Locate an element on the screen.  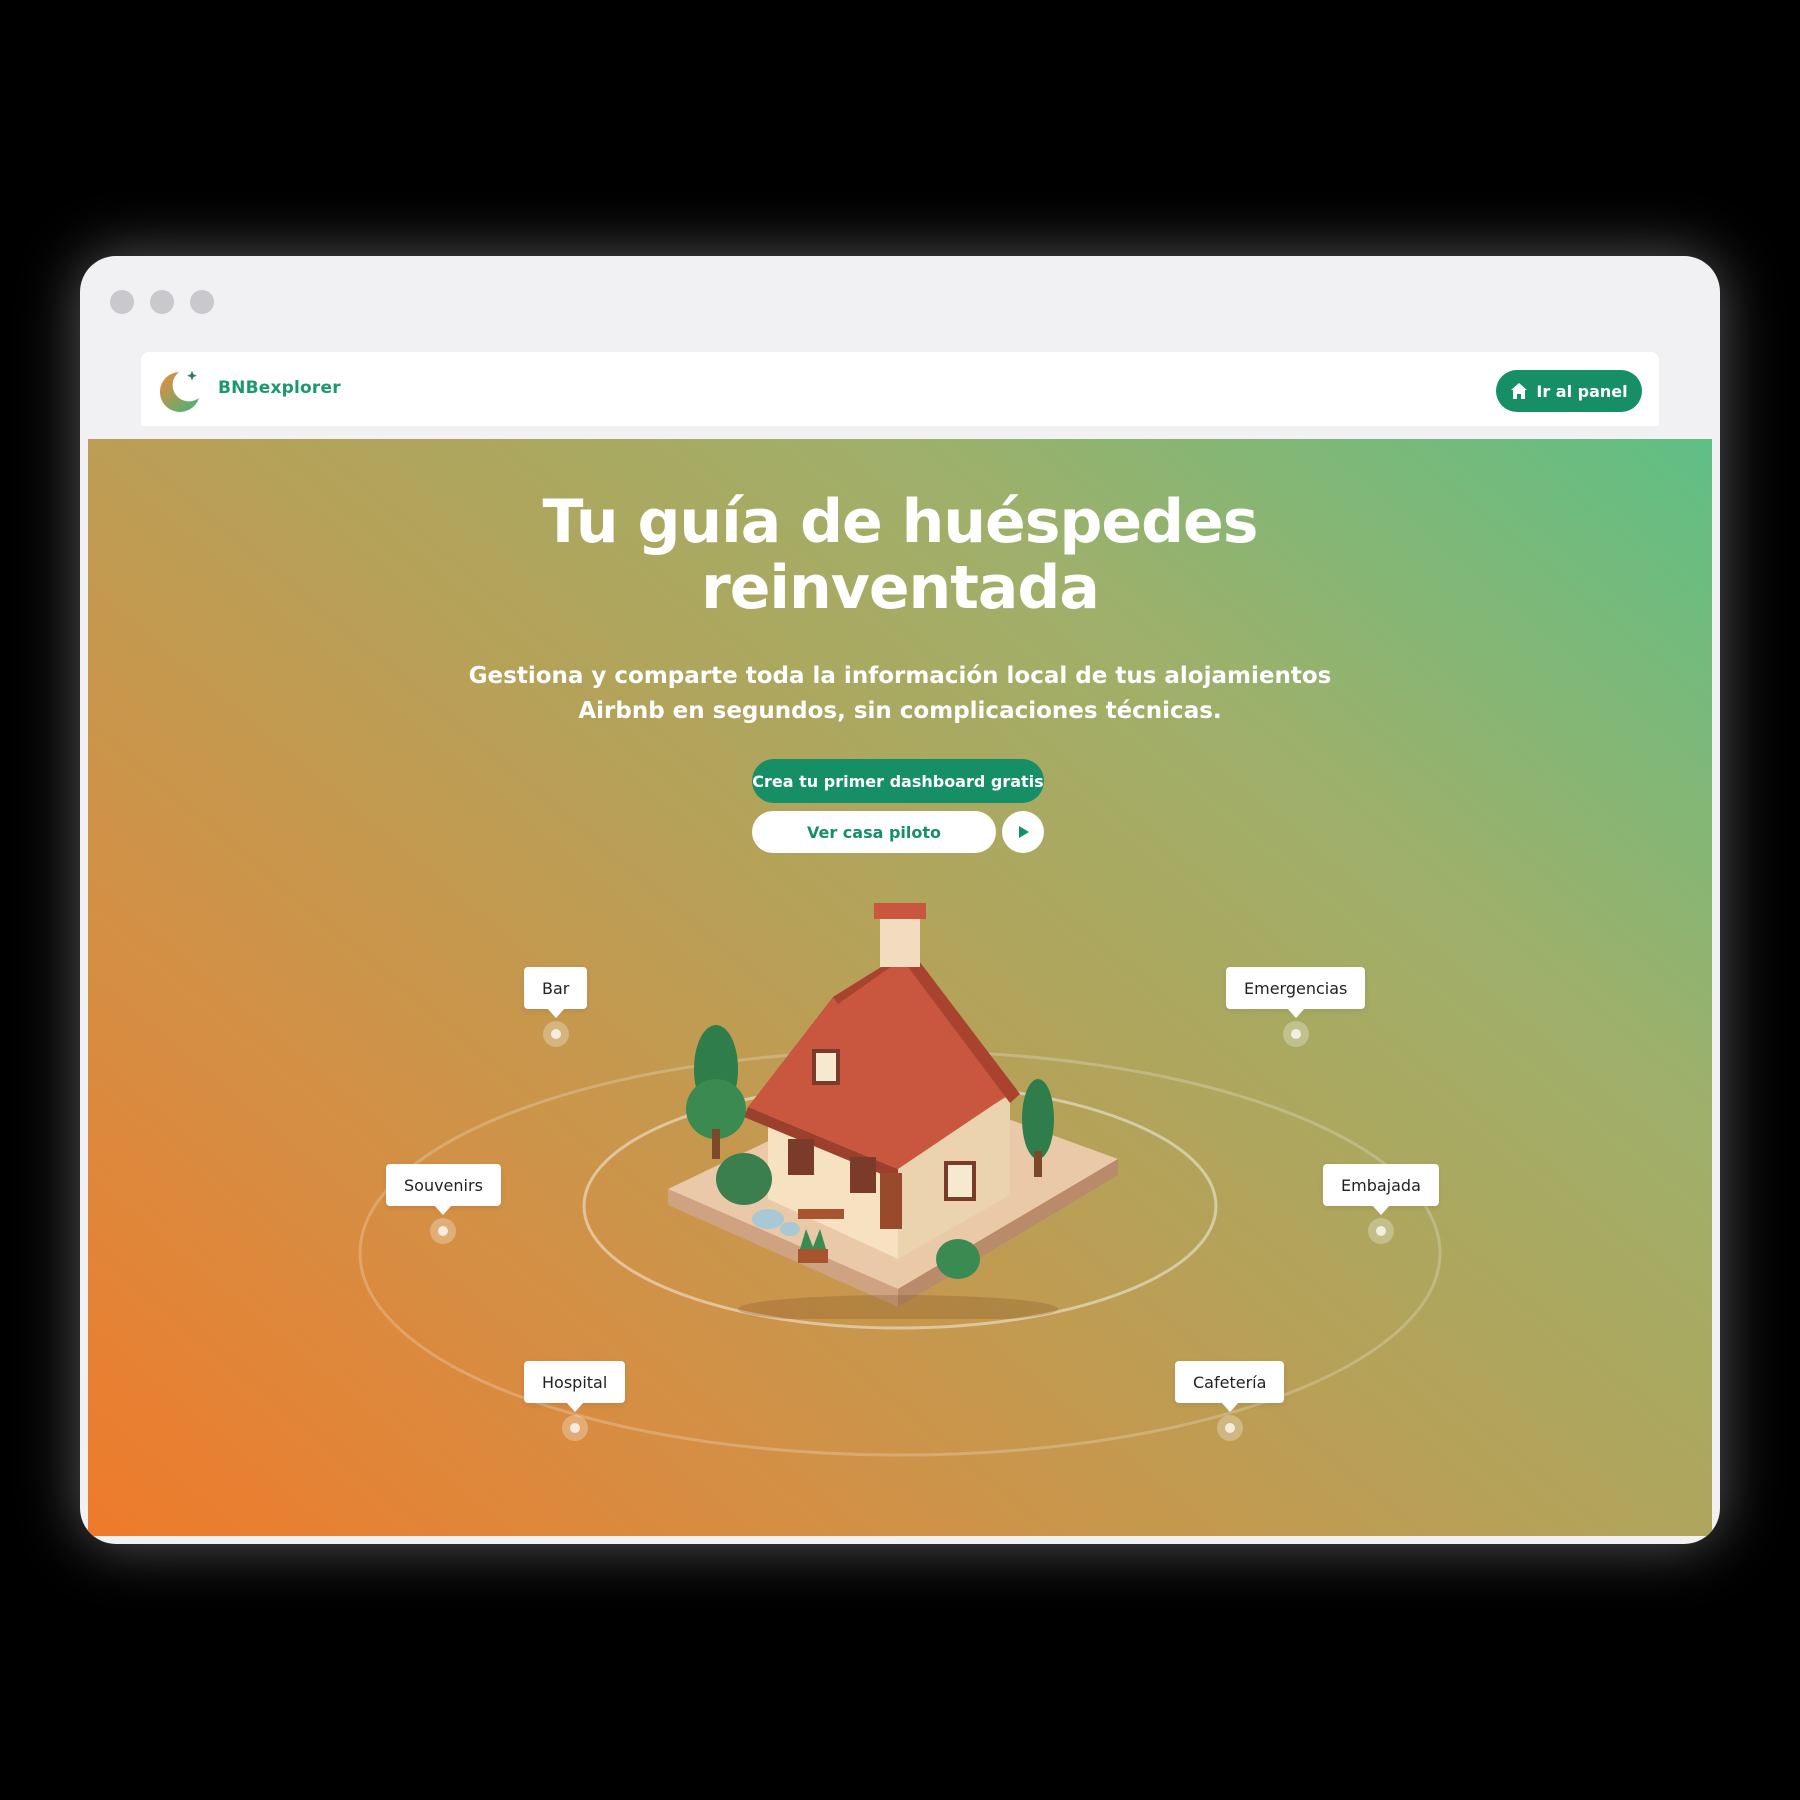
poi-label: Cafetería is located at coordinates (1230, 1386).